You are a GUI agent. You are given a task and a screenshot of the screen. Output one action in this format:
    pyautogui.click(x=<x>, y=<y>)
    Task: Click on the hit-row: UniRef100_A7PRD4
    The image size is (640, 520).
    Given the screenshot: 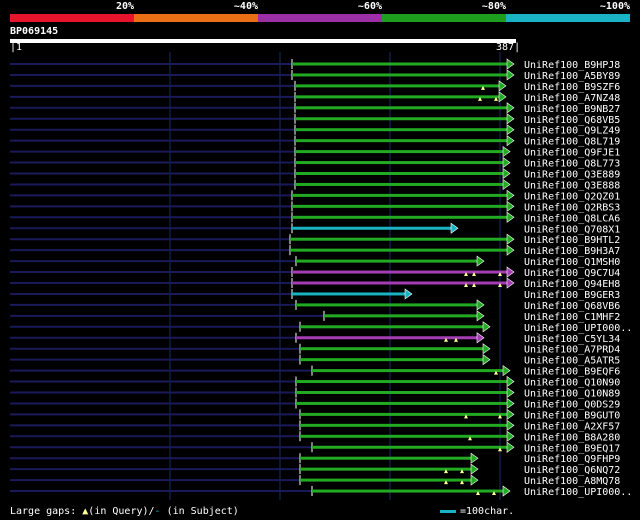 What is the action you would take?
    pyautogui.click(x=315, y=349)
    